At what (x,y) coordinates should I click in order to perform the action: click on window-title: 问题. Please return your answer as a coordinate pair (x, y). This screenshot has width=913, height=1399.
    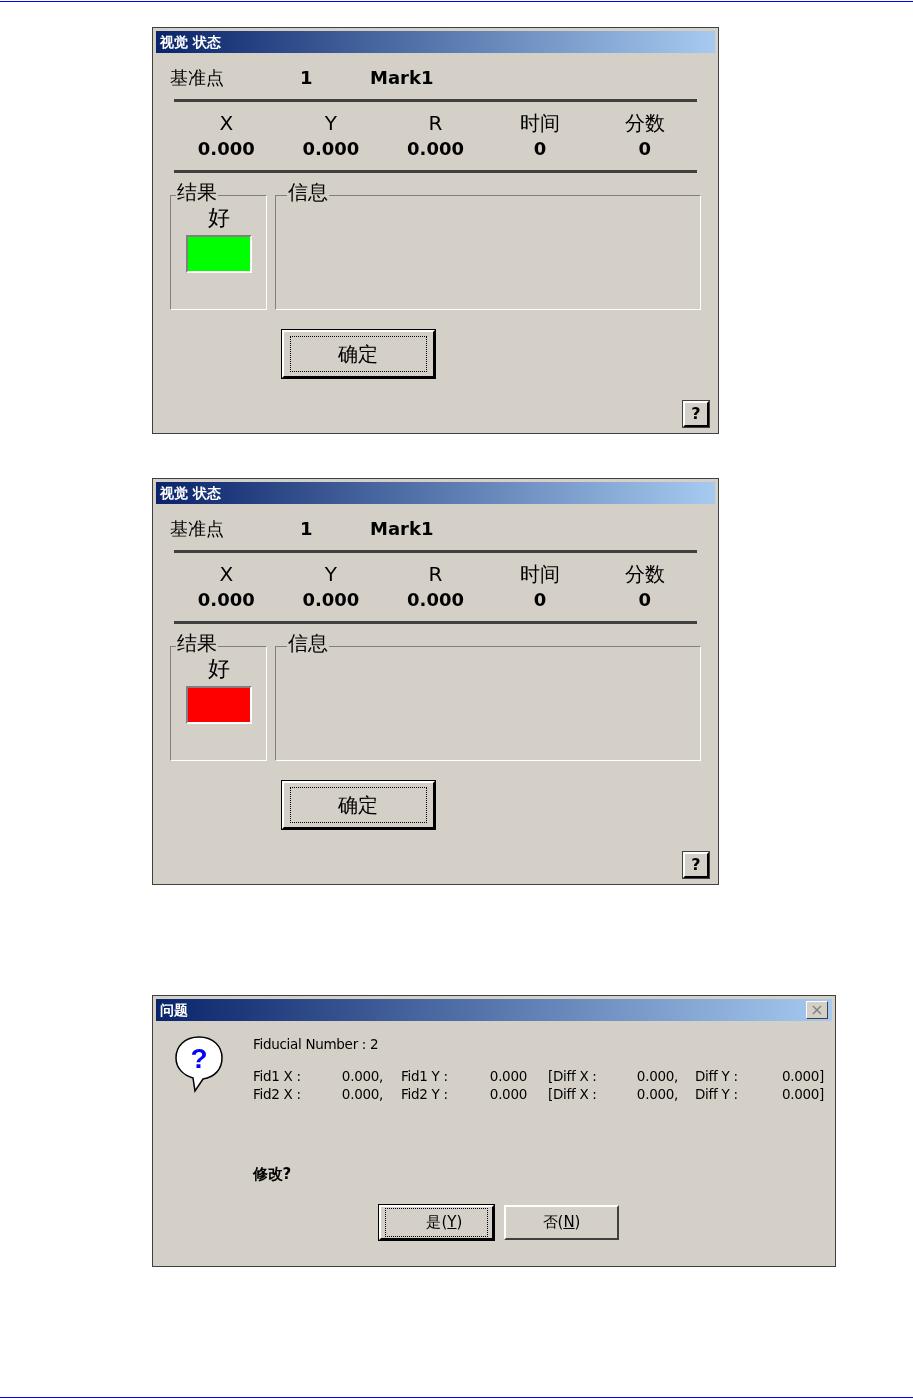
    Looking at the image, I should click on (174, 1010).